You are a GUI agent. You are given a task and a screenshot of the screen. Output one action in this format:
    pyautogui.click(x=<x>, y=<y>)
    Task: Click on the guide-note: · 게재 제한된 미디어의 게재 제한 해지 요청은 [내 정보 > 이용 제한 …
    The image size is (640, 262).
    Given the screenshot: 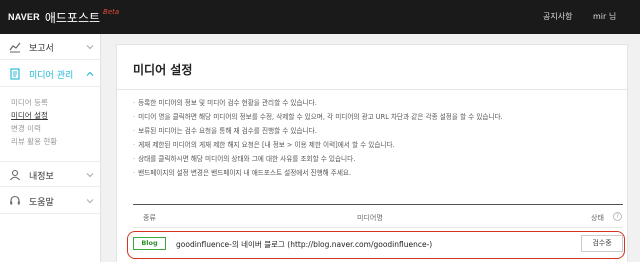 What is the action you would take?
    pyautogui.click(x=264, y=145)
    